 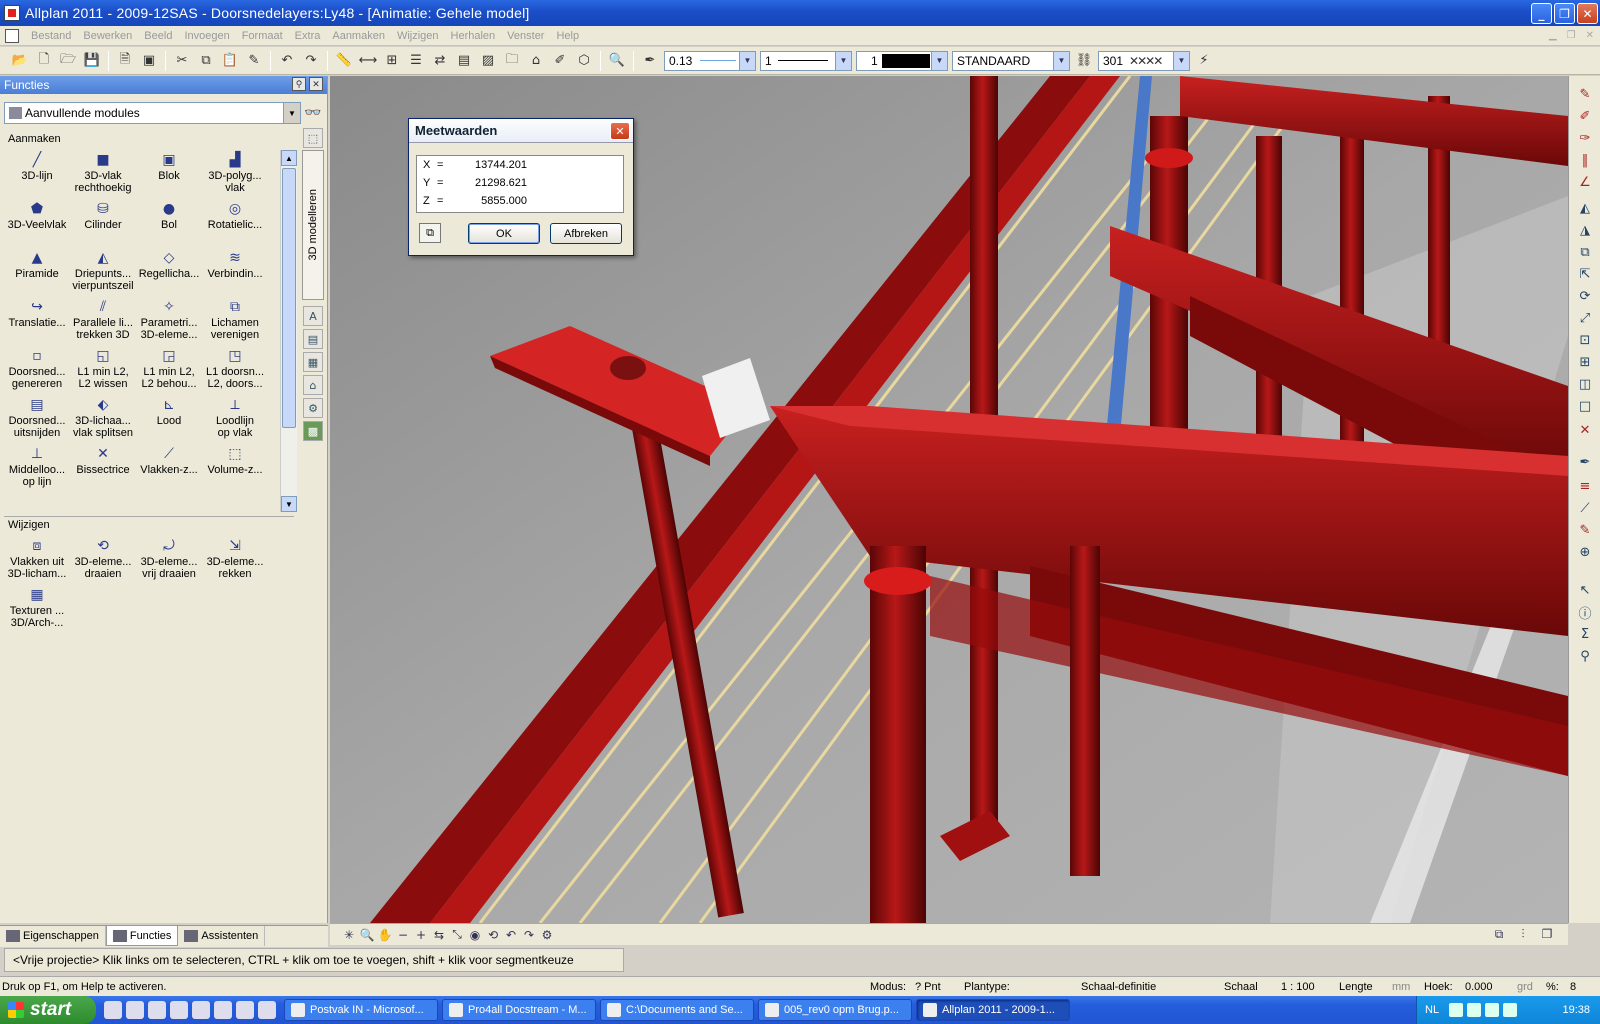 What do you see at coordinates (416, 61) in the screenshot?
I see `list-icon: ☰` at bounding box center [416, 61].